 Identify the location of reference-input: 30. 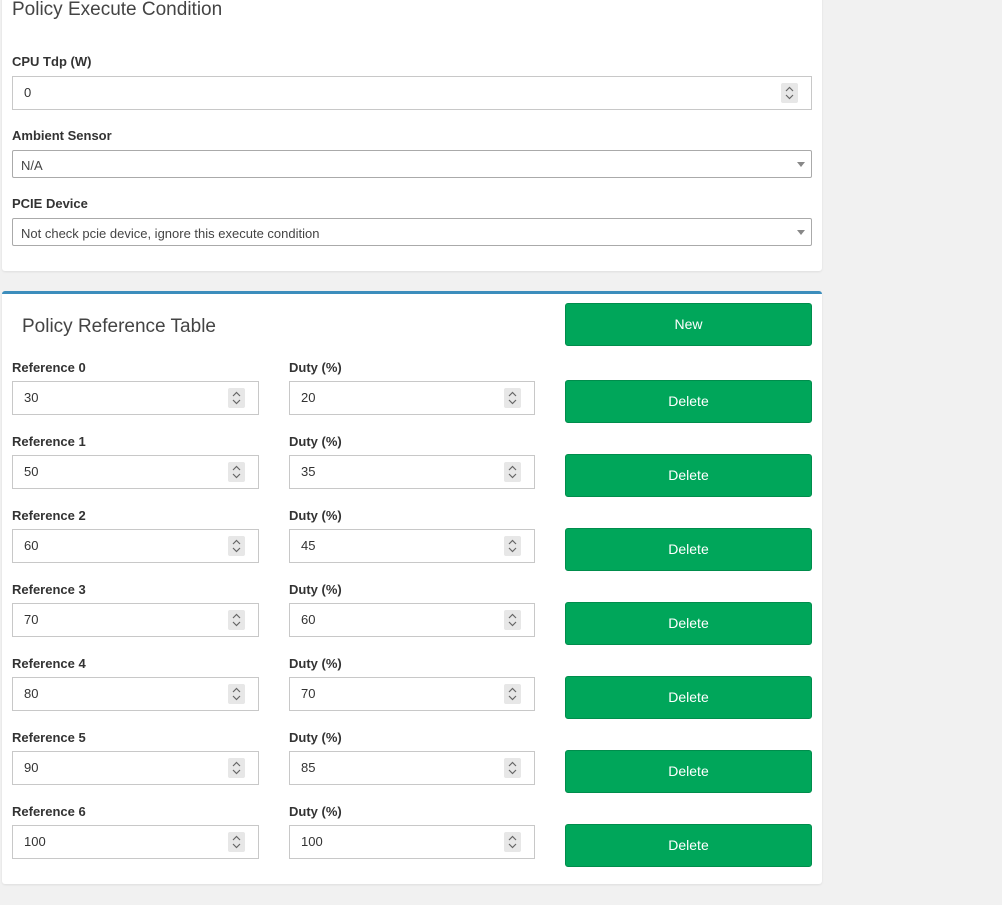
(135, 398).